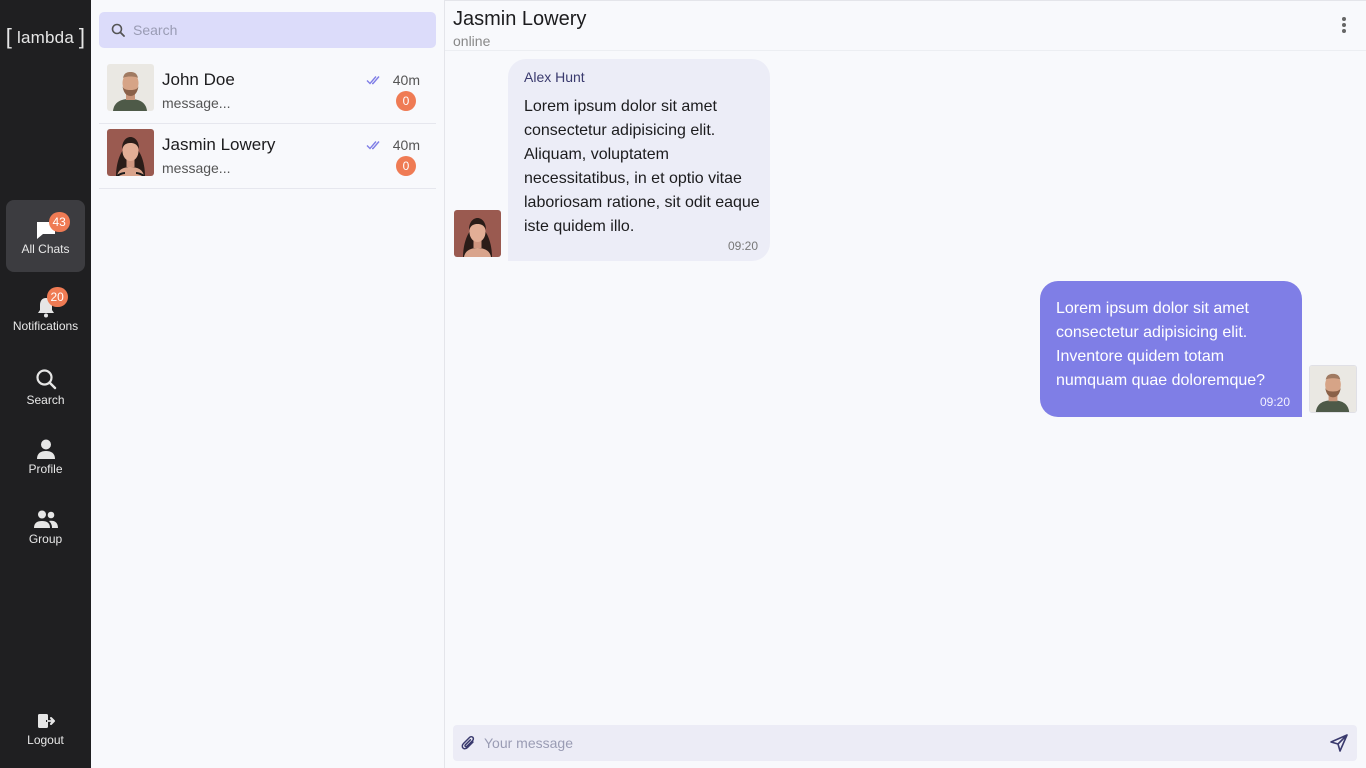  Describe the element at coordinates (45, 519) in the screenshot. I see `group-icon` at that location.